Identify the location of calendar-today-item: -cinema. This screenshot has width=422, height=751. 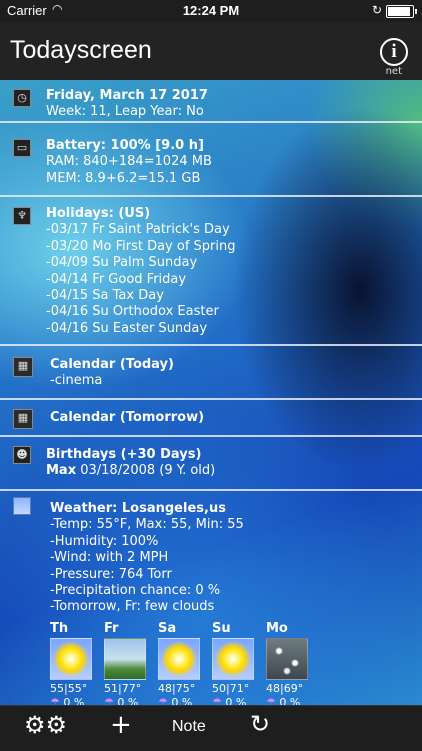
(76, 381).